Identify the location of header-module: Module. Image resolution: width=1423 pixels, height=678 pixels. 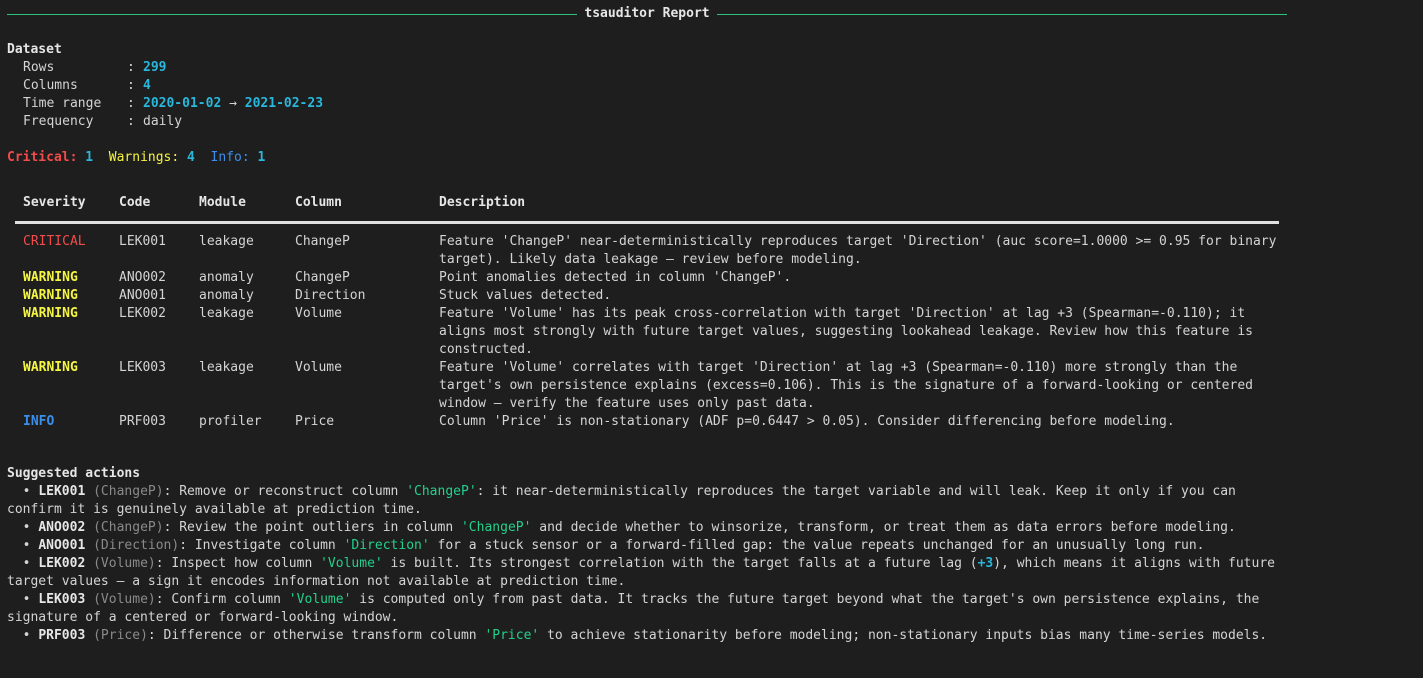
(222, 202).